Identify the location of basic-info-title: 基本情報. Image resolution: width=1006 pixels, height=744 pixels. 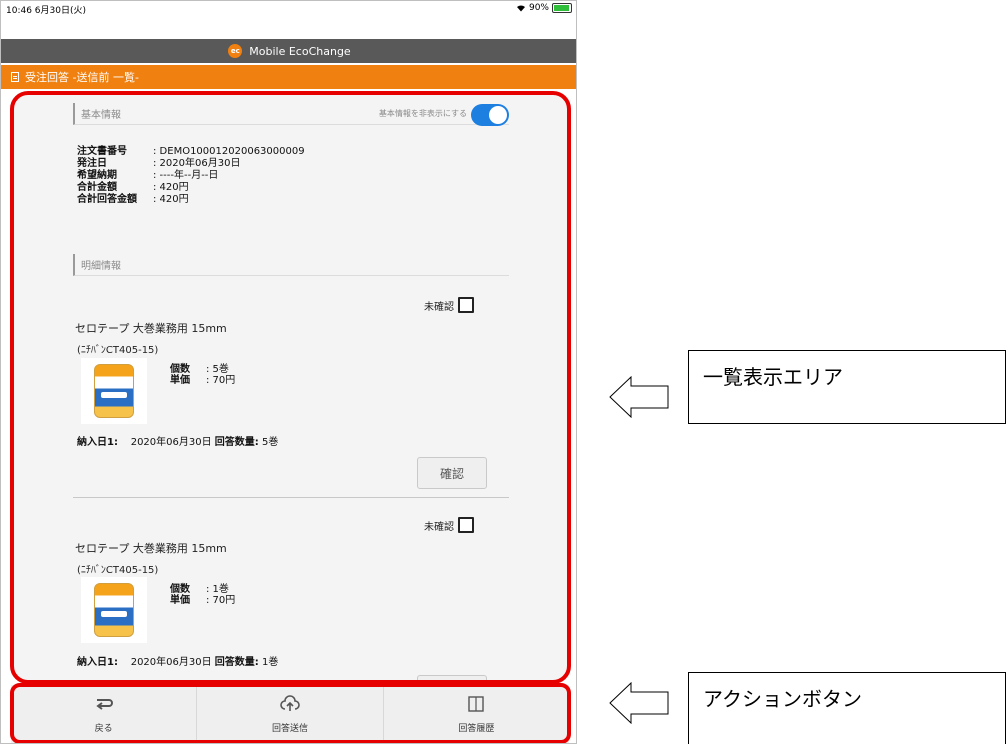
(101, 115).